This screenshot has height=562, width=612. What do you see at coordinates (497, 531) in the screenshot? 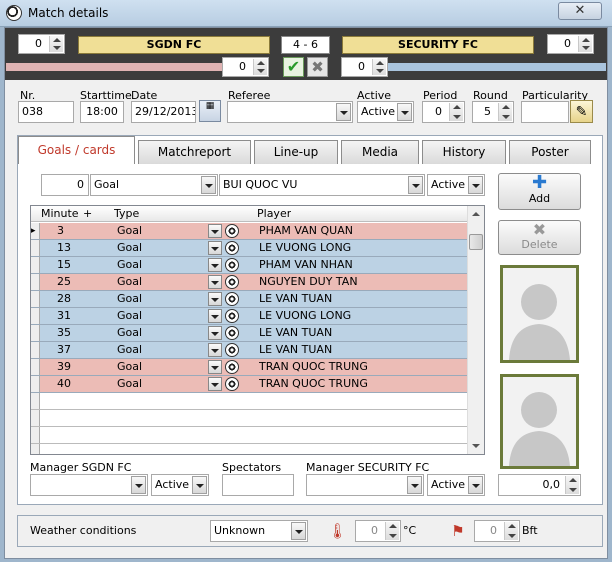
I see `wind-spinner: 0` at bounding box center [497, 531].